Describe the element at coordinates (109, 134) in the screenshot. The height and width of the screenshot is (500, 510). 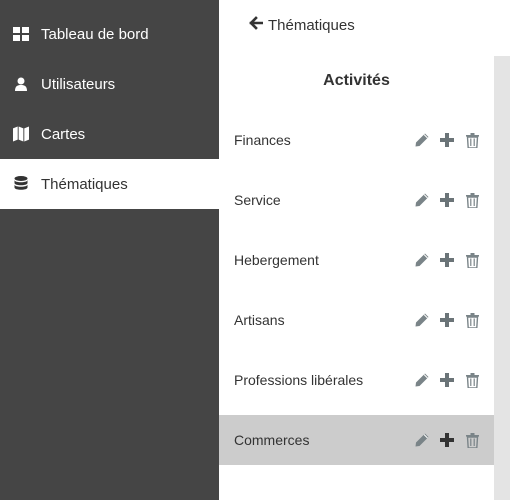
I see `sidebar-item-maps: Cartes` at that location.